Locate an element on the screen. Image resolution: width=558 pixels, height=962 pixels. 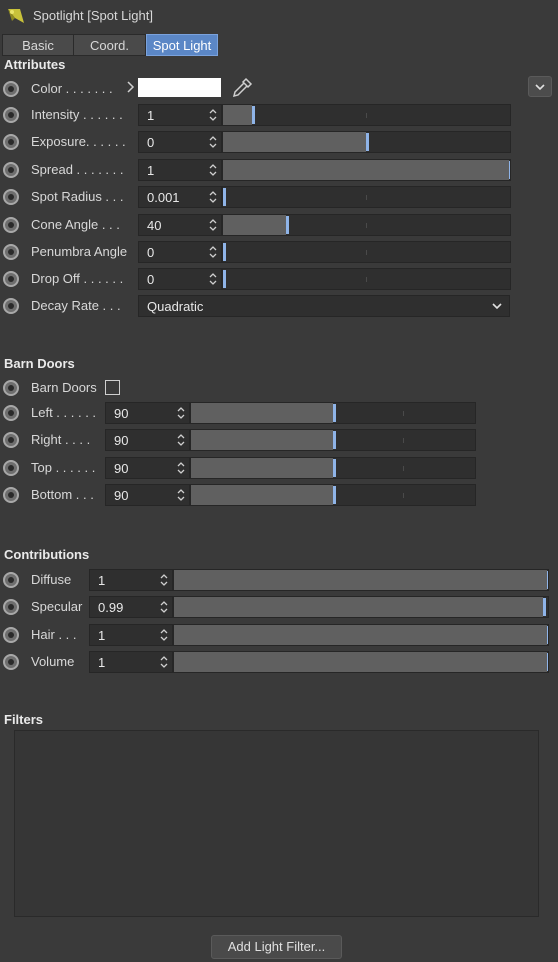
right-slider is located at coordinates (333, 440).